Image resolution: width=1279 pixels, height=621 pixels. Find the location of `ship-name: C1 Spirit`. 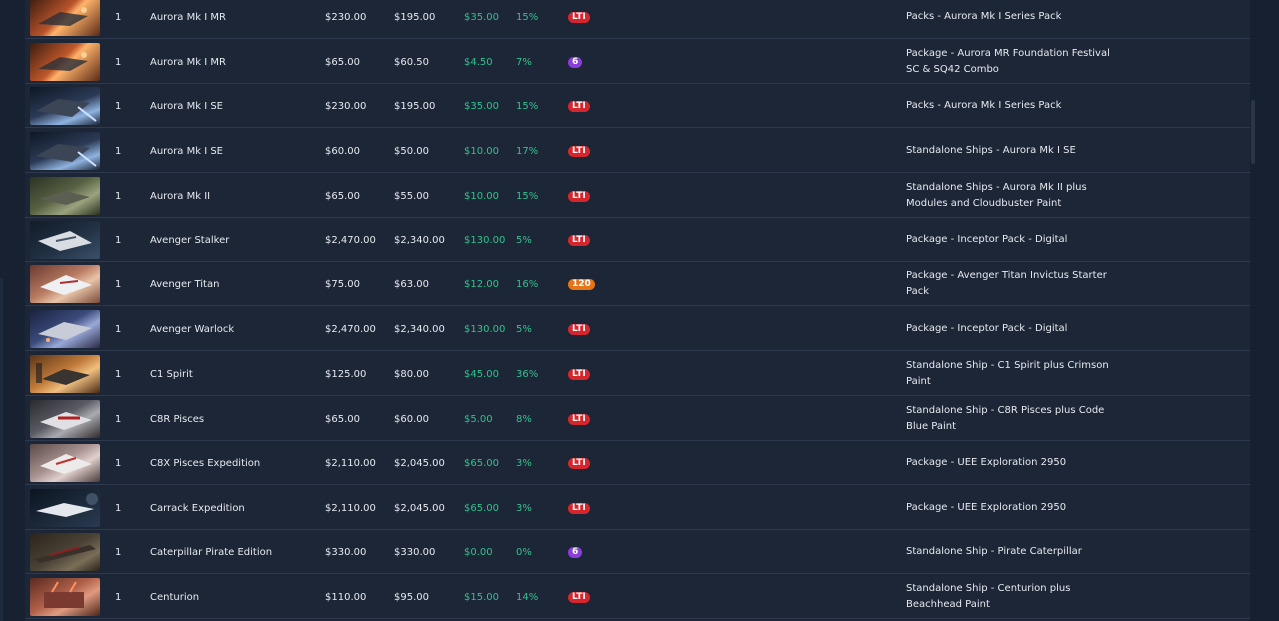

ship-name: C1 Spirit is located at coordinates (171, 374).